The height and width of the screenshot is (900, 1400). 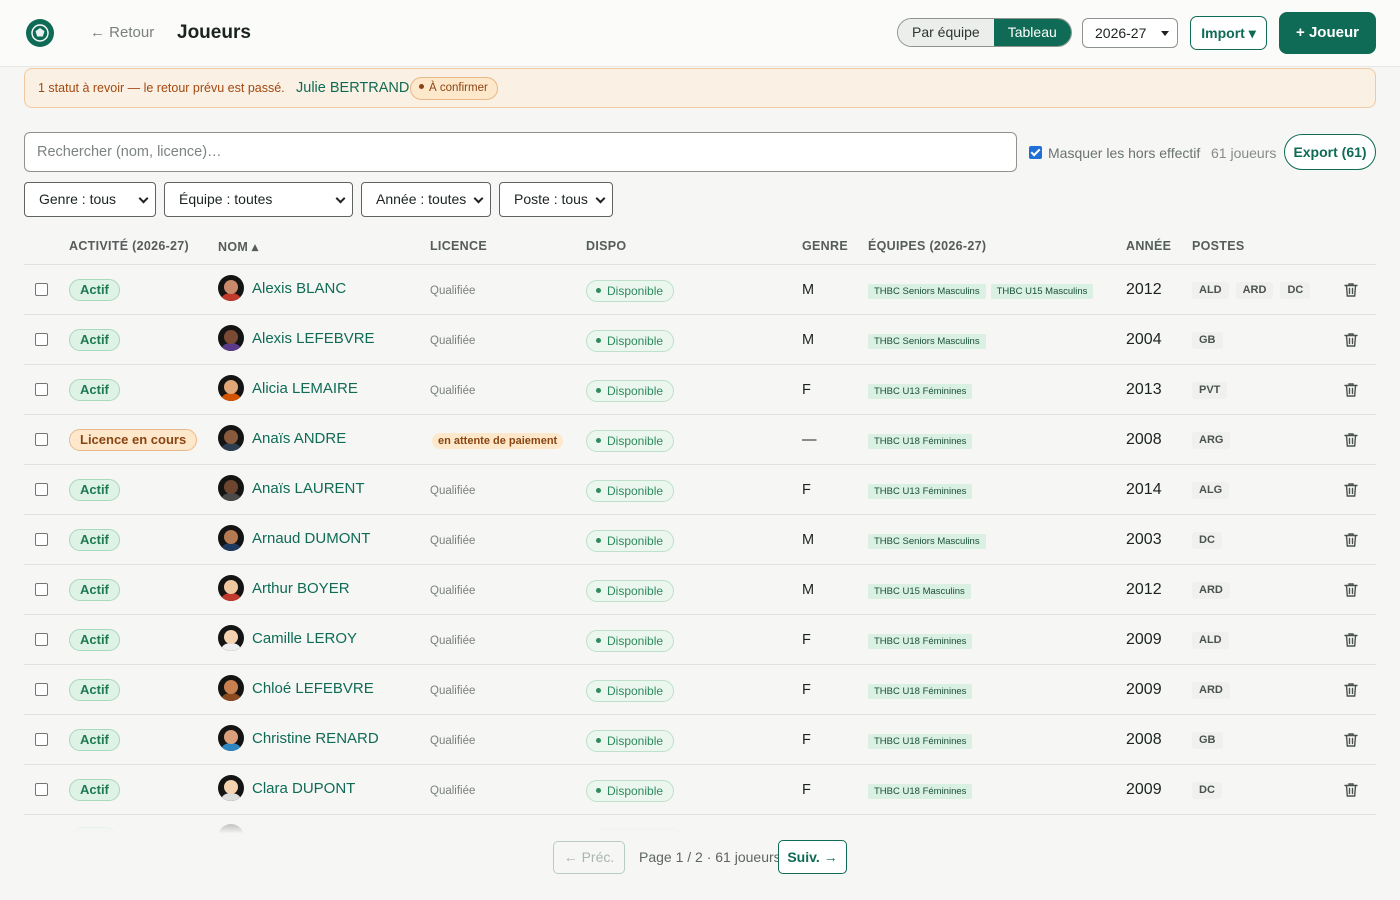 What do you see at coordinates (231, 538) in the screenshot?
I see `avatar` at bounding box center [231, 538].